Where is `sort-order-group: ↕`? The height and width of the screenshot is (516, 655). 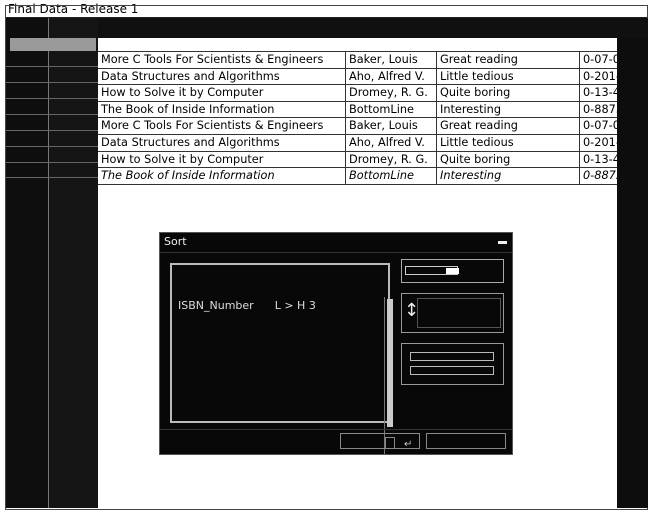 sort-order-group: ↕ is located at coordinates (452, 313).